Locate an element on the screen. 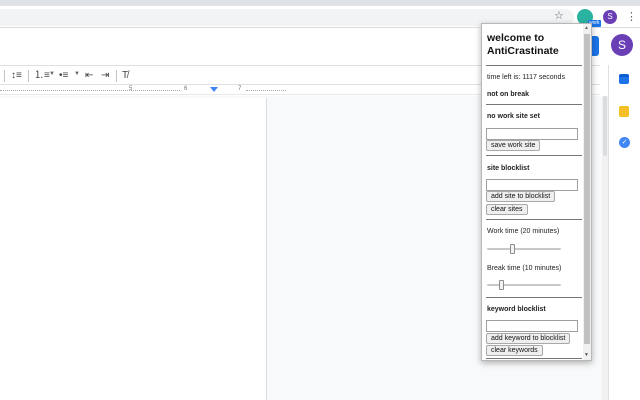 This screenshot has width=640, height=400. calendar-icon is located at coordinates (624, 79).